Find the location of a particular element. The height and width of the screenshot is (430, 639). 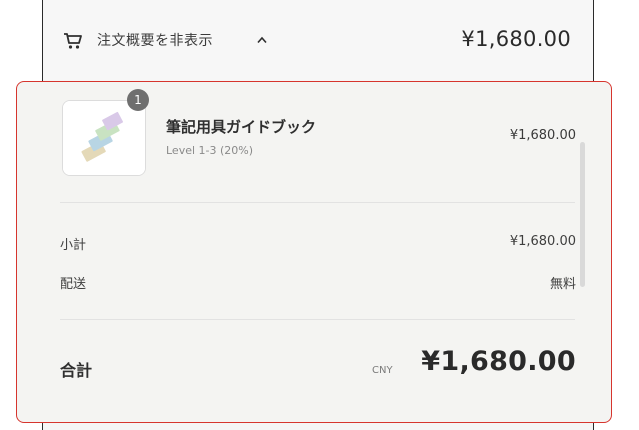

order-summary-toggle-label: 注文概要を非表示 is located at coordinates (155, 41).